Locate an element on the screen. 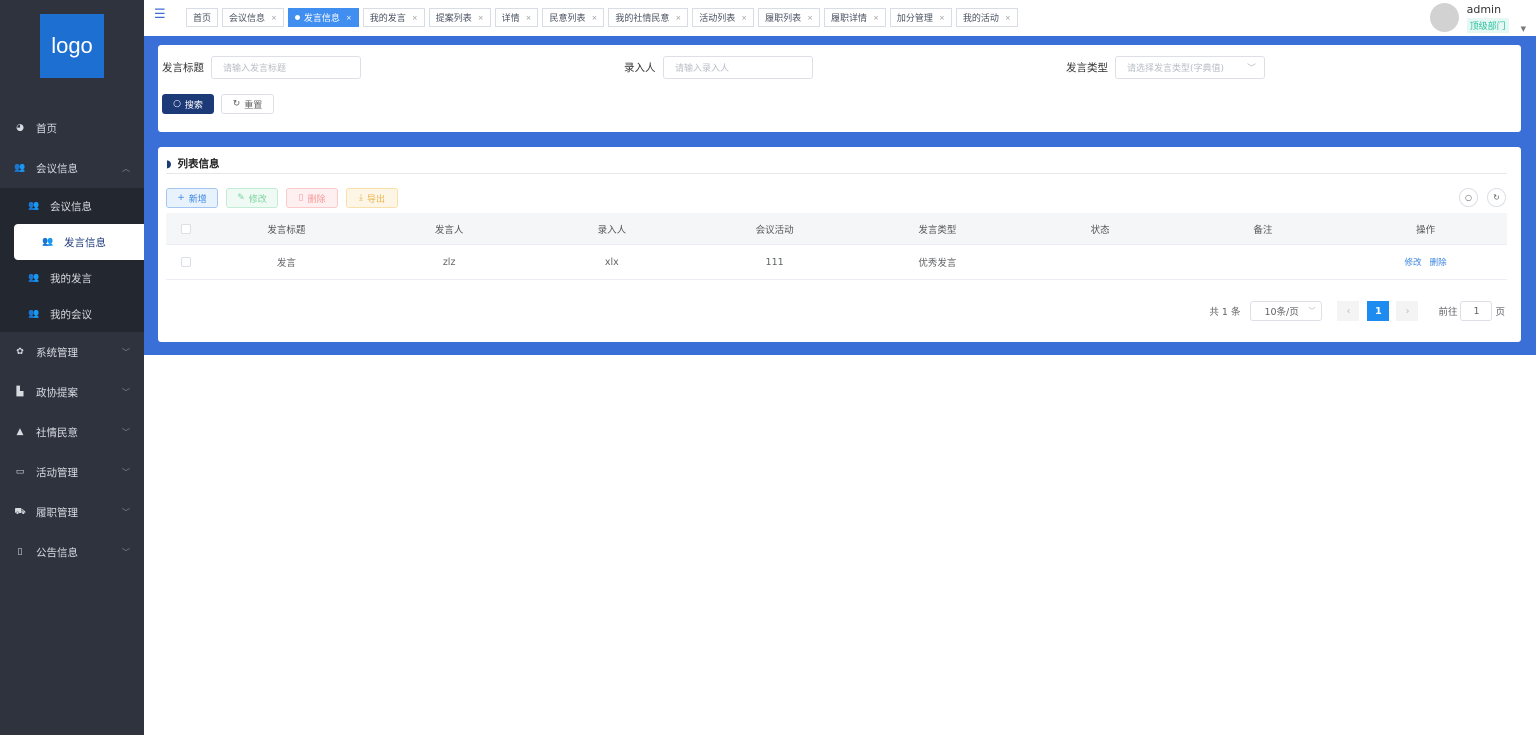  tab-label: 我的活动 is located at coordinates (980, 19).